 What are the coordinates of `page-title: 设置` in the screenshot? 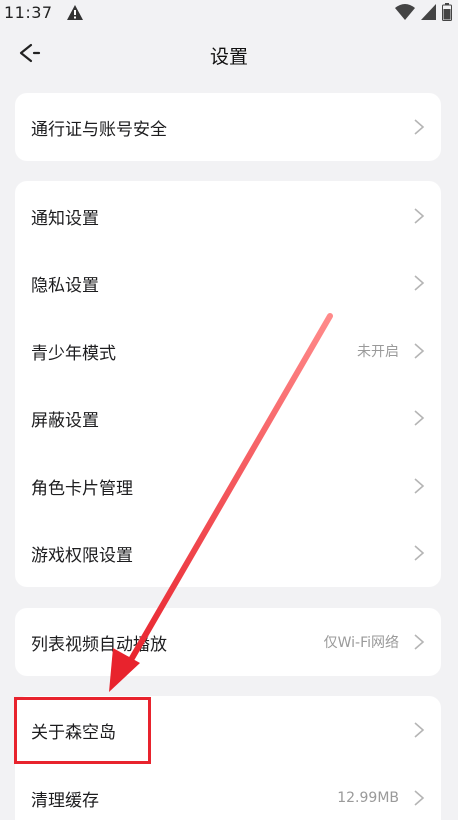 It's located at (228, 56).